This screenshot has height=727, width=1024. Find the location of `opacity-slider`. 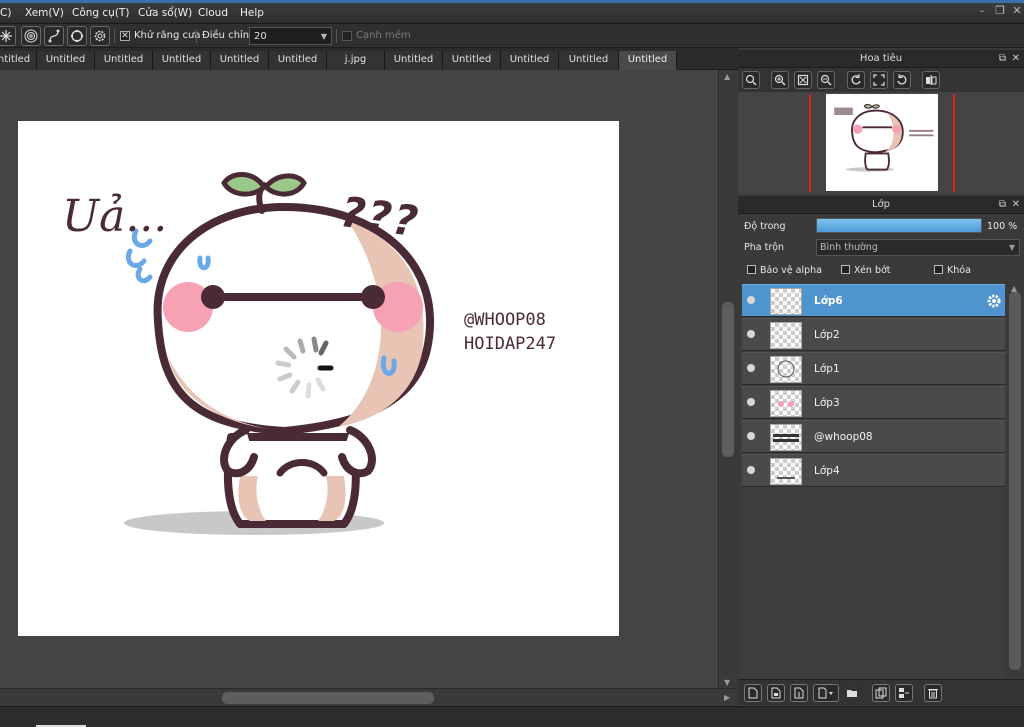

opacity-slider is located at coordinates (899, 225).